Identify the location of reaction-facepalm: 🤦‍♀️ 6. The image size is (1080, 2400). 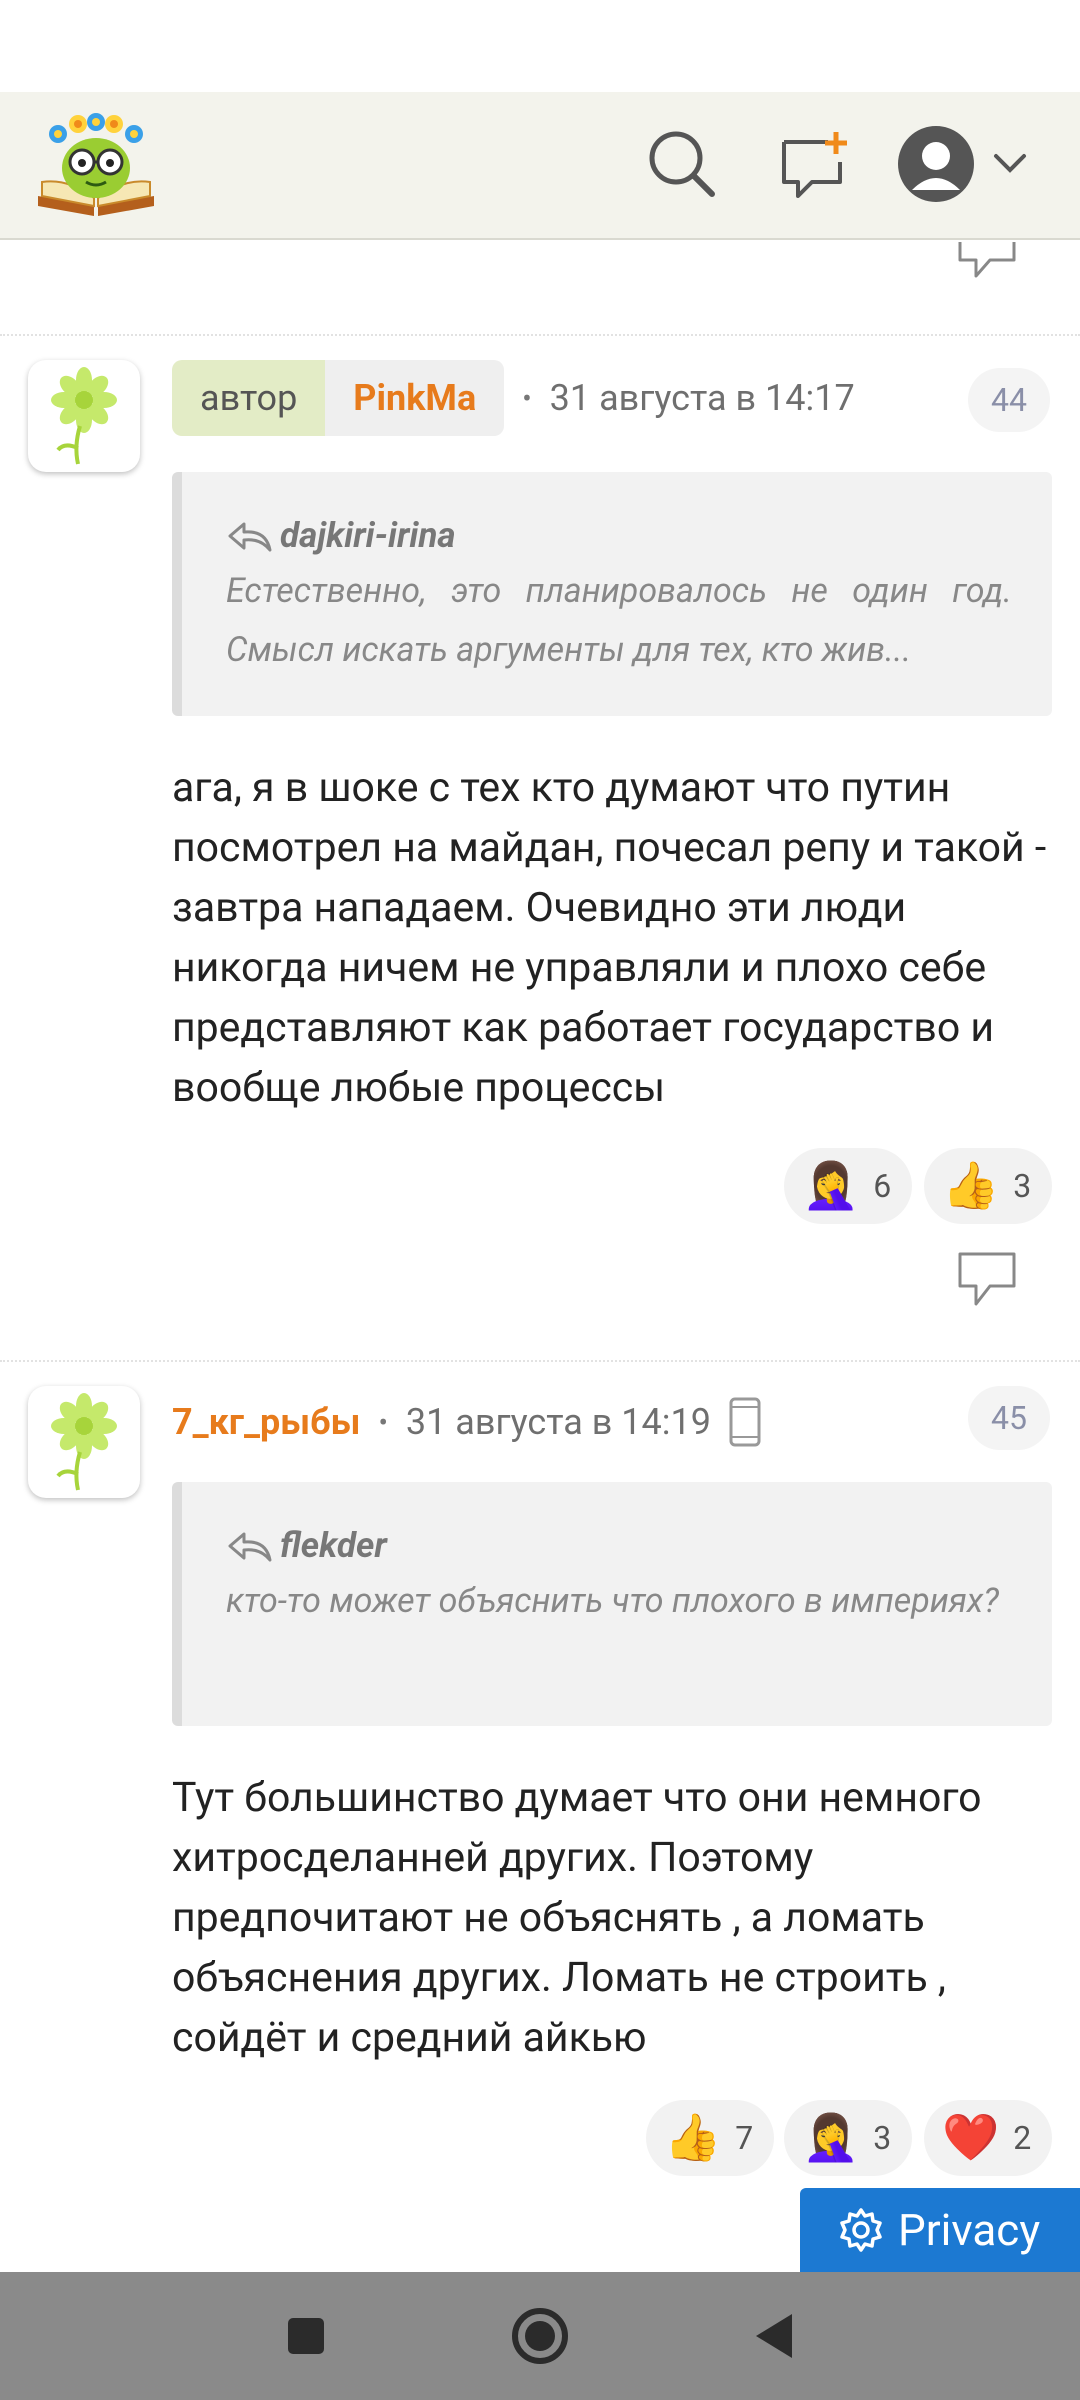
(848, 1186).